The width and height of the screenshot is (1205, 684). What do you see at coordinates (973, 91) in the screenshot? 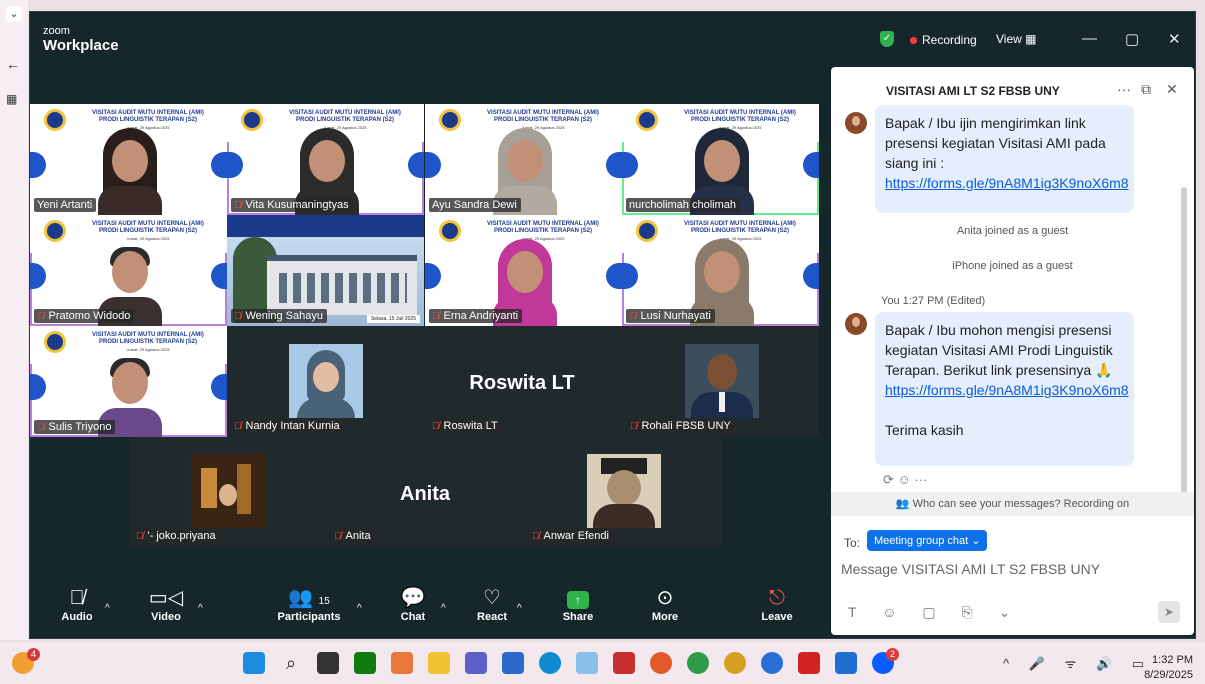
I see `chat-title: VISITASI AMI LT S2 FBSB UNY` at bounding box center [973, 91].